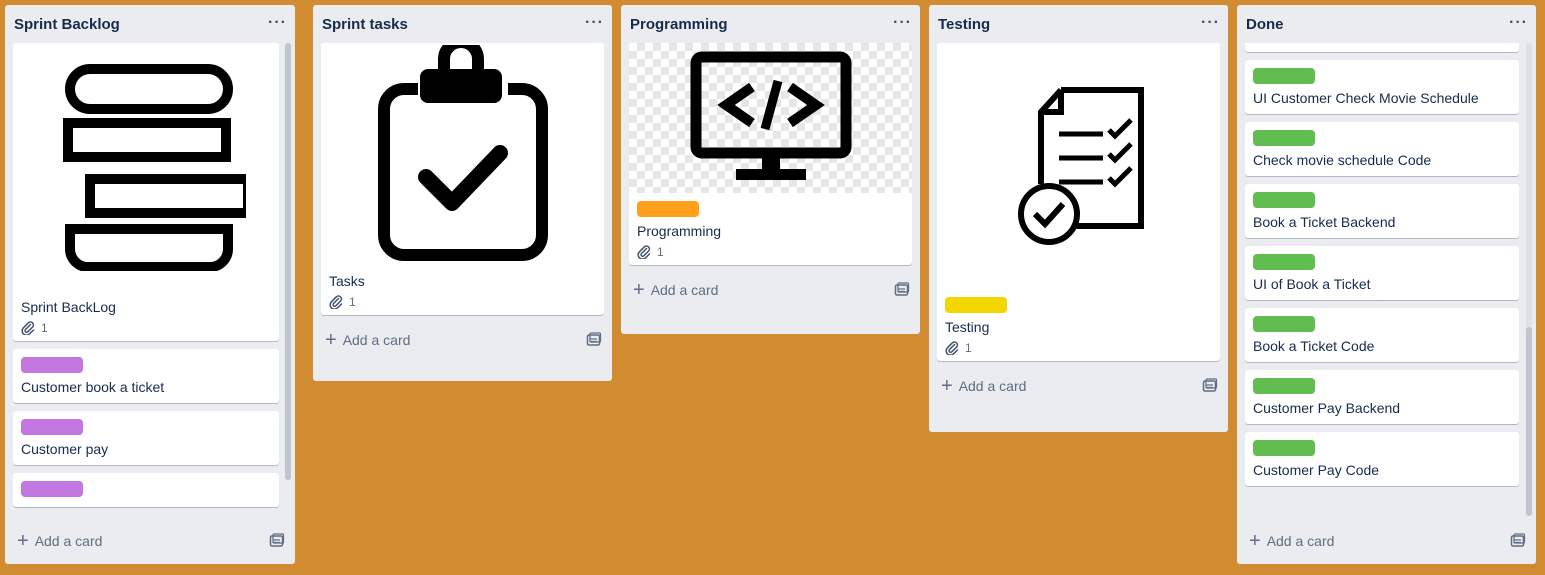 Image resolution: width=1545 pixels, height=575 pixels. What do you see at coordinates (154, 167) in the screenshot?
I see `stack-icon` at bounding box center [154, 167].